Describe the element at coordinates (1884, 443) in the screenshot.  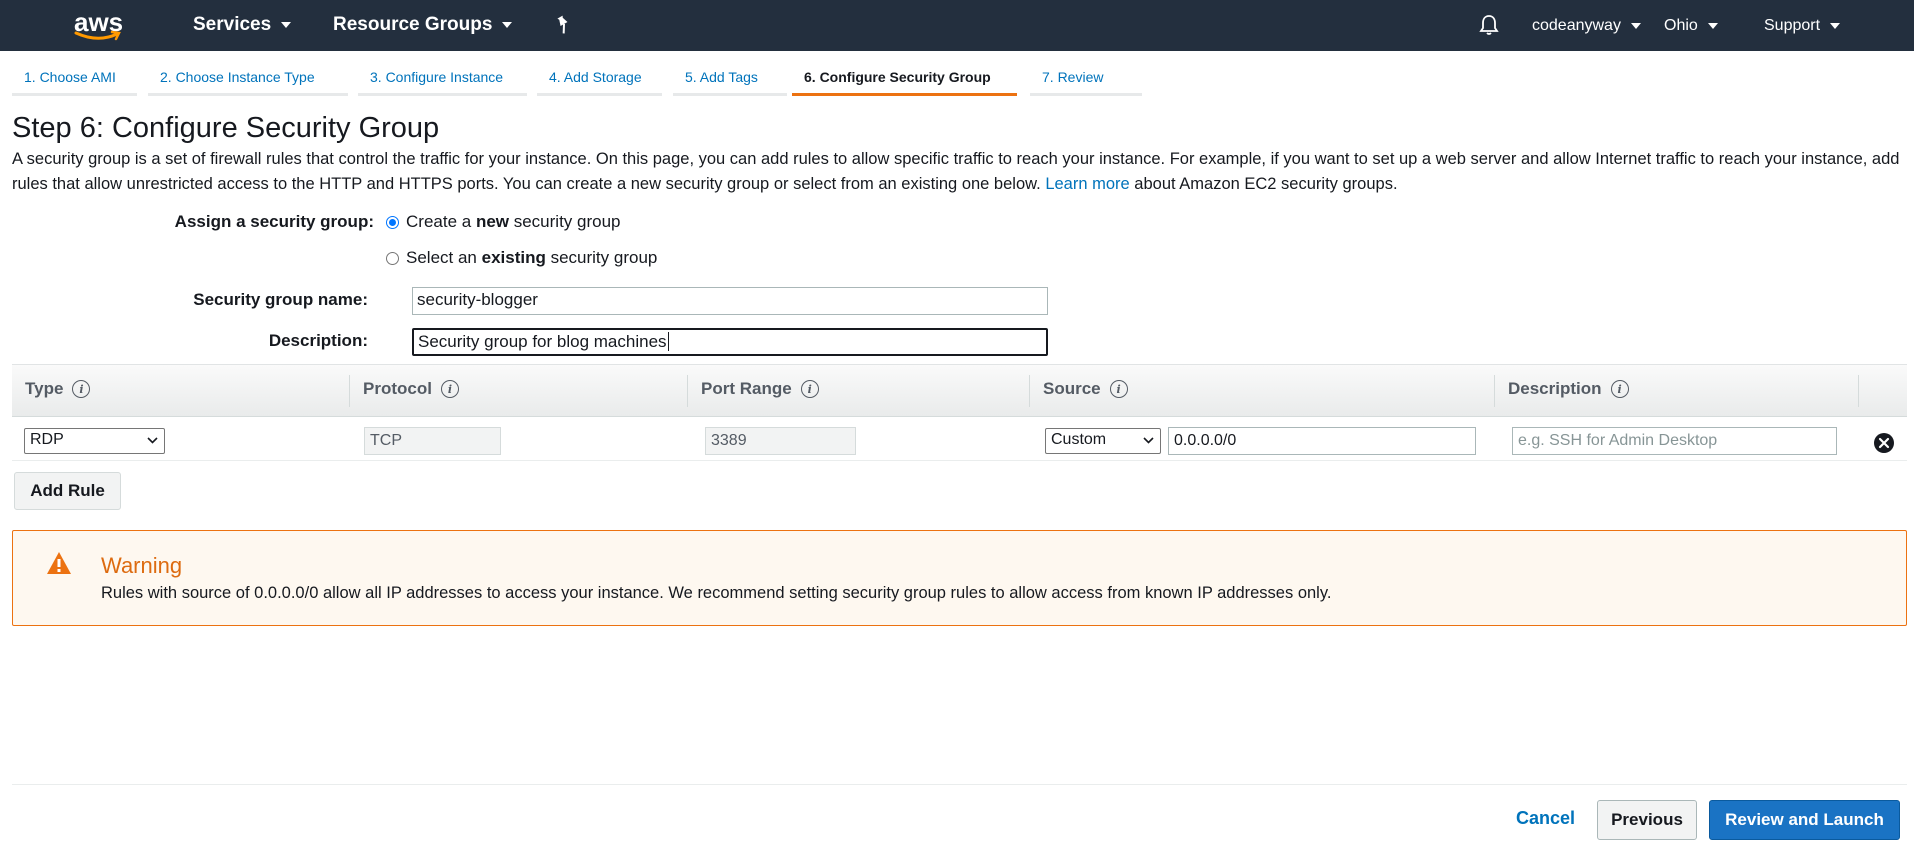
I see `remove-rule-icon` at that location.